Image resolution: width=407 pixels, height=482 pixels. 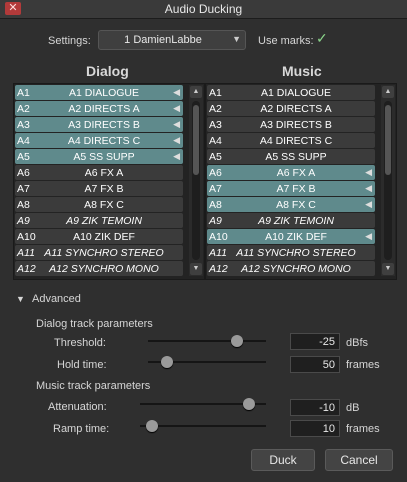 What do you see at coordinates (56, 299) in the screenshot?
I see `advanced-label: Advanced` at bounding box center [56, 299].